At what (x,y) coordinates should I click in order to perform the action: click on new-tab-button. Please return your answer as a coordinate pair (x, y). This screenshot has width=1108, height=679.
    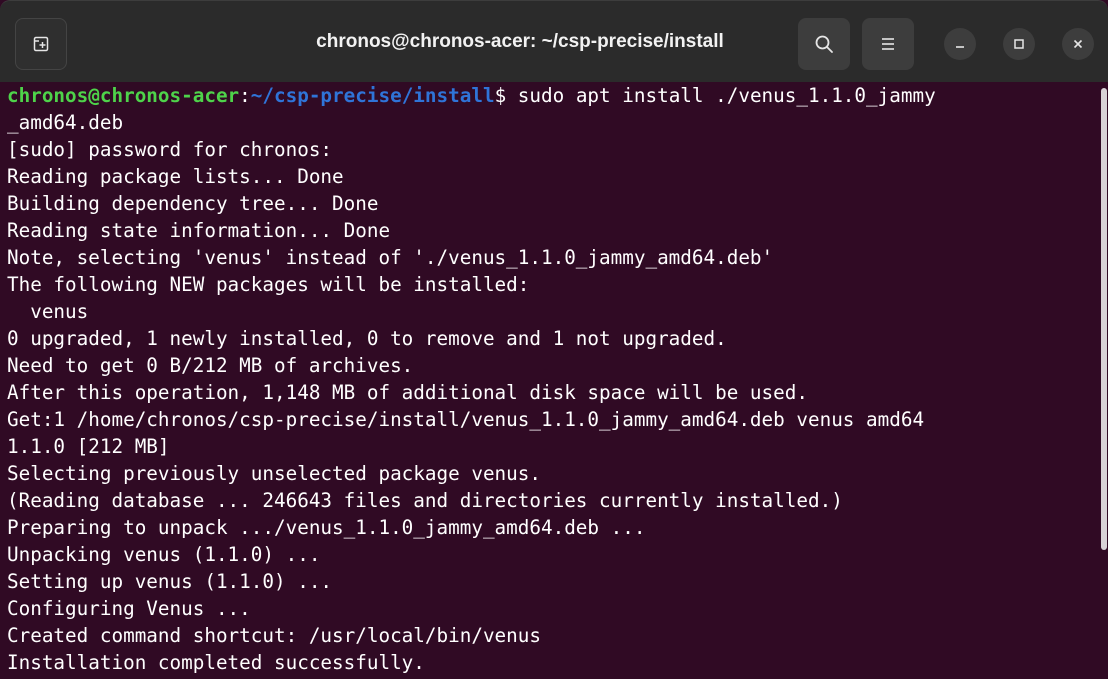
    Looking at the image, I should click on (41, 44).